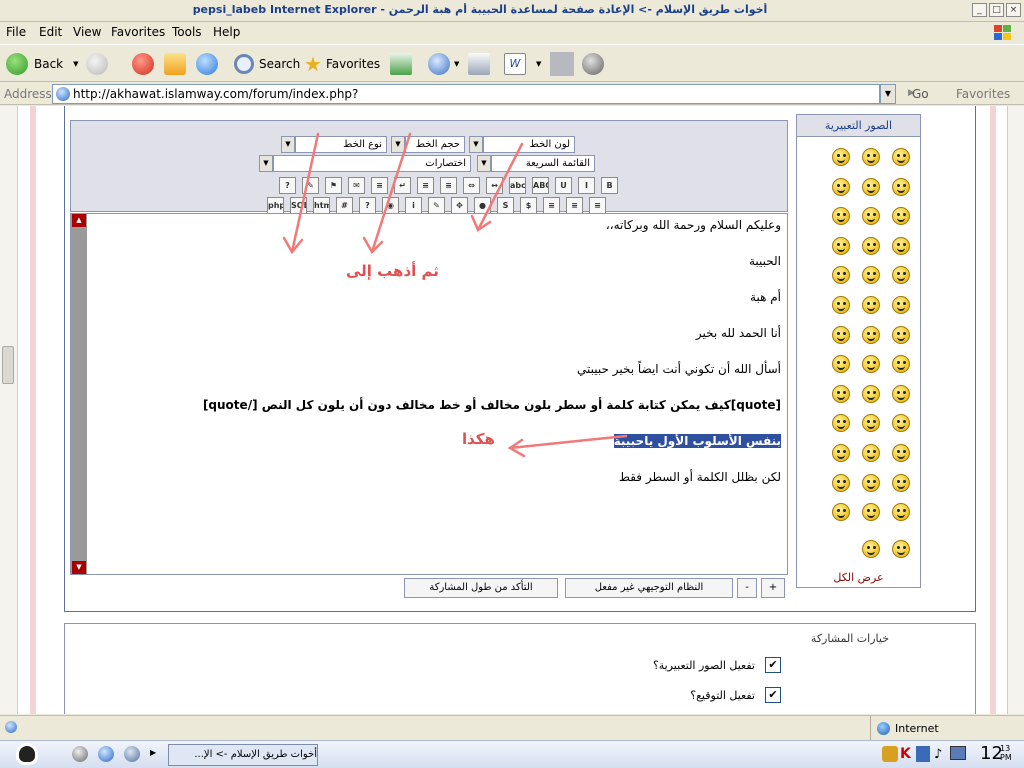  What do you see at coordinates (920, 94) in the screenshot?
I see `go-button: Go` at bounding box center [920, 94].